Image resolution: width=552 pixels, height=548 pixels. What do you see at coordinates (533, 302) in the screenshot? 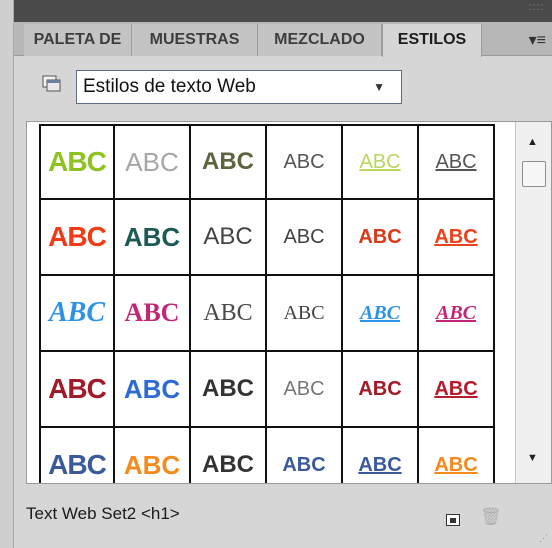
I see `vertical-scrollbar: ▲ ▼` at bounding box center [533, 302].